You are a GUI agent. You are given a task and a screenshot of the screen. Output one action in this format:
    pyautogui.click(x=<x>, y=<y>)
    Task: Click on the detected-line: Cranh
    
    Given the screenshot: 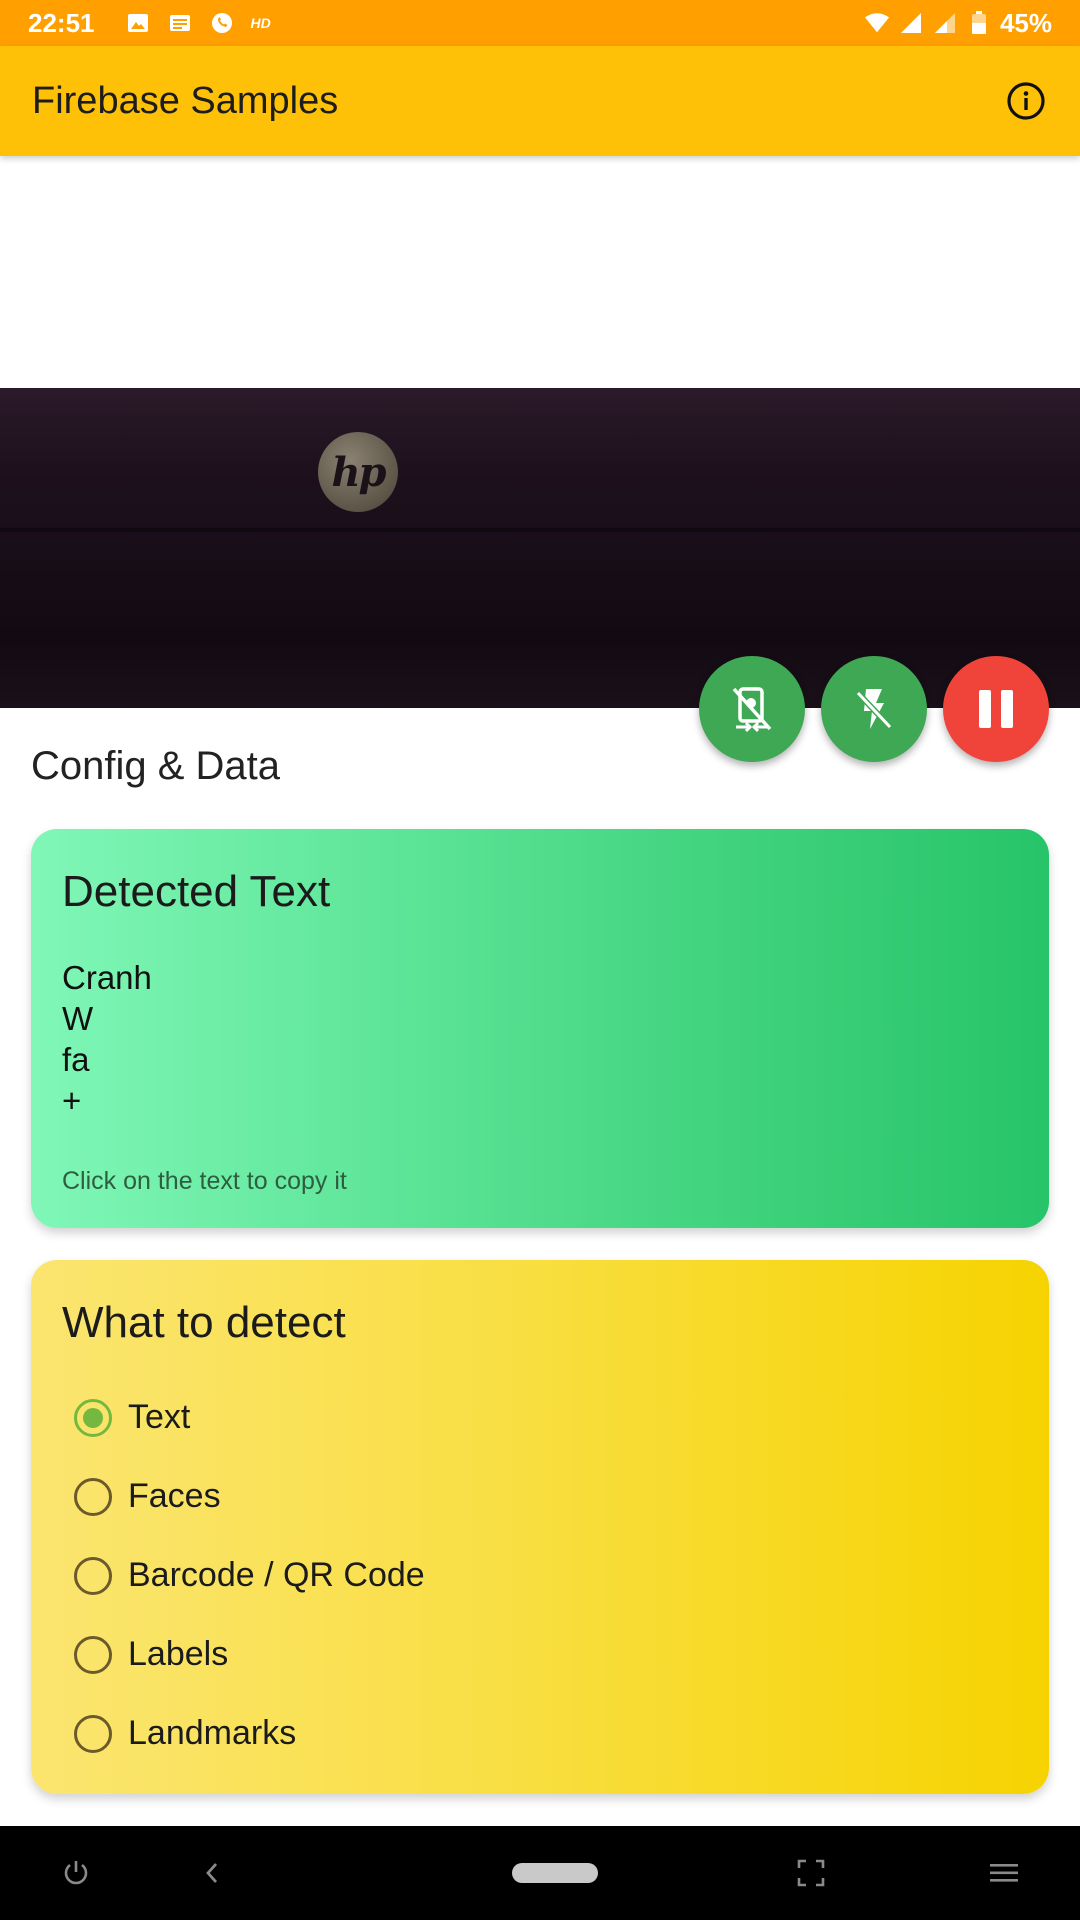 What is the action you would take?
    pyautogui.click(x=540, y=977)
    